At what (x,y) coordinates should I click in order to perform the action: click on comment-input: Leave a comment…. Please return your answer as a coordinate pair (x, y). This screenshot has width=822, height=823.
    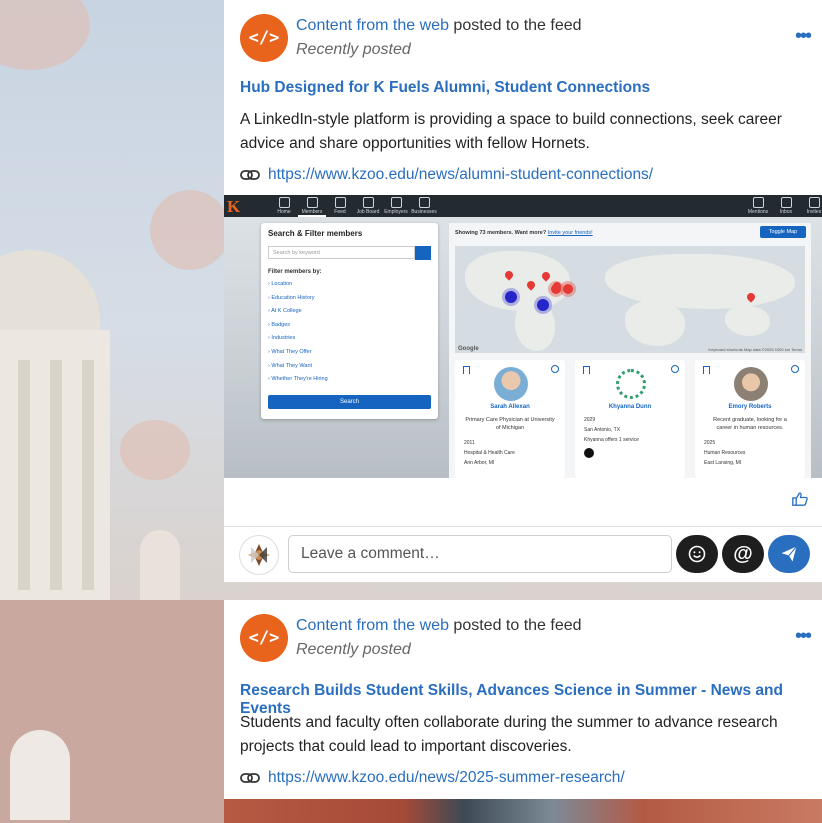
    Looking at the image, I should click on (480, 554).